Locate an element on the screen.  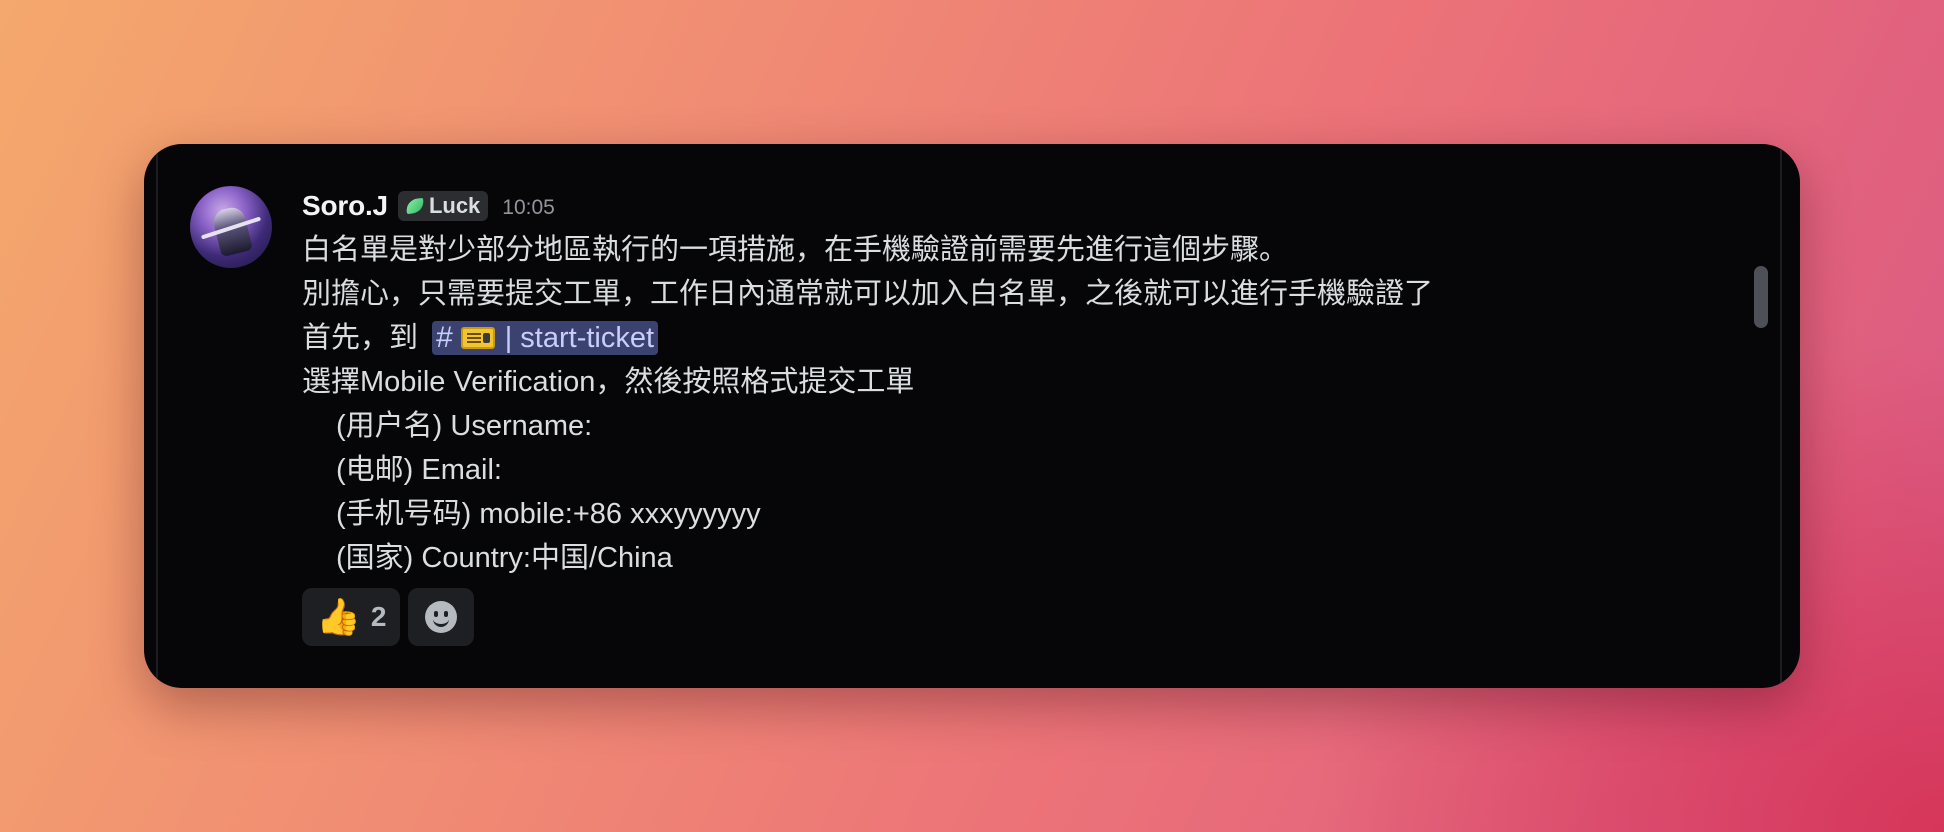
smiley-add-reaction-icon is located at coordinates (441, 617).